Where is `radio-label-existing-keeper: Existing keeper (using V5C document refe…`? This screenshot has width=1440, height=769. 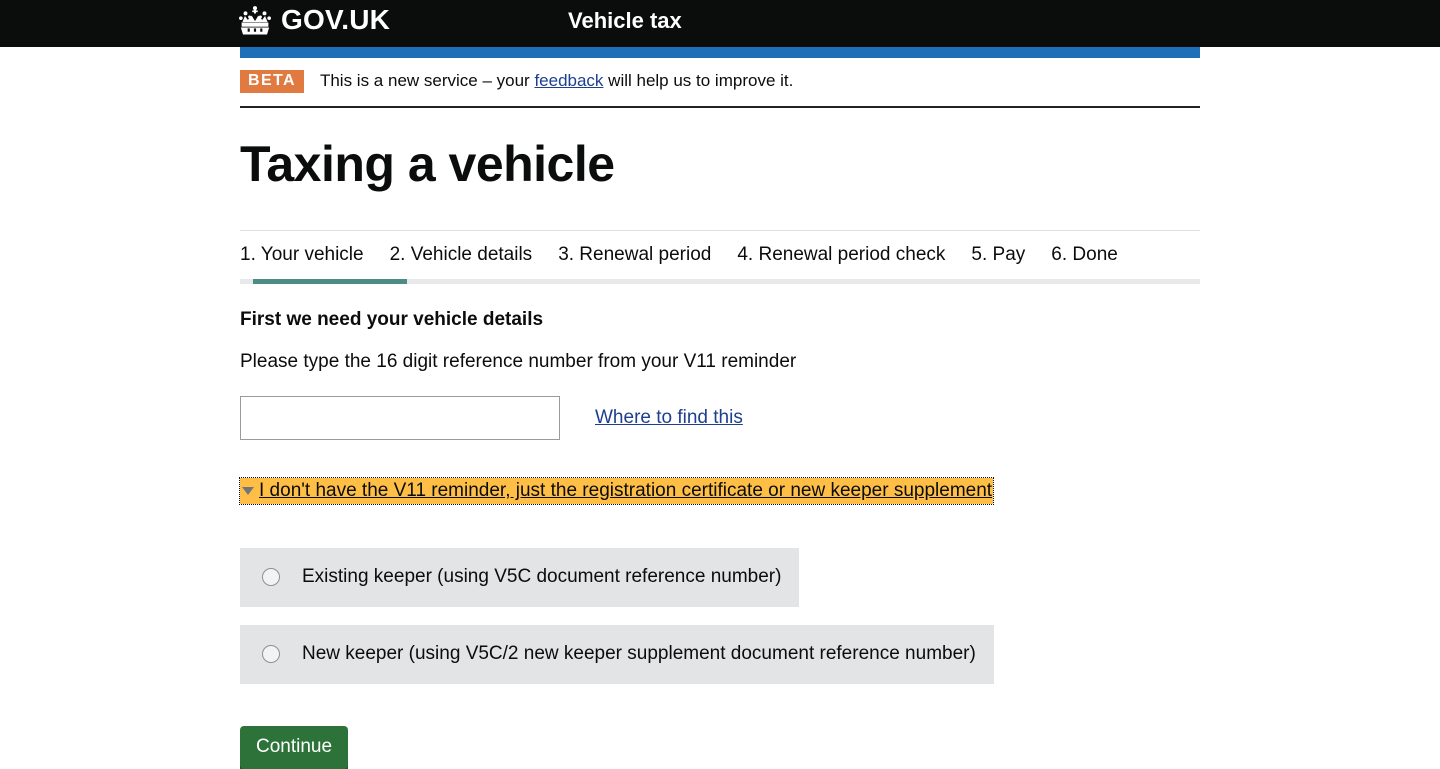
radio-label-existing-keeper: Existing keeper (using V5C document refe… is located at coordinates (542, 576).